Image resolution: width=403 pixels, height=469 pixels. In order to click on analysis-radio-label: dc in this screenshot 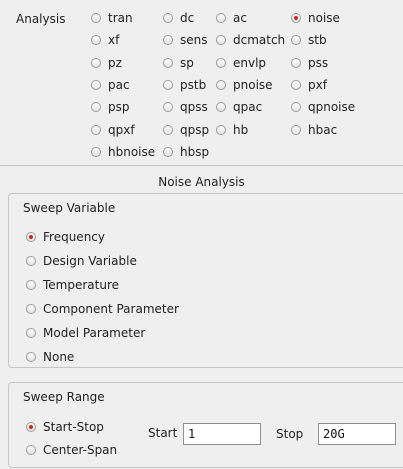, I will do `click(187, 18)`.